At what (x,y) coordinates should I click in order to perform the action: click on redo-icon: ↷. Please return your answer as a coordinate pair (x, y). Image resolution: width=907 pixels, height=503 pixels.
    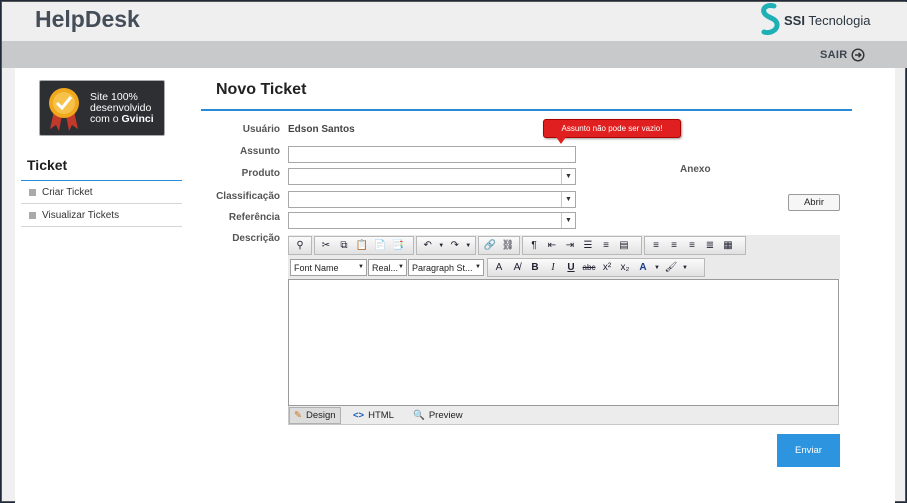
    Looking at the image, I should click on (454, 246).